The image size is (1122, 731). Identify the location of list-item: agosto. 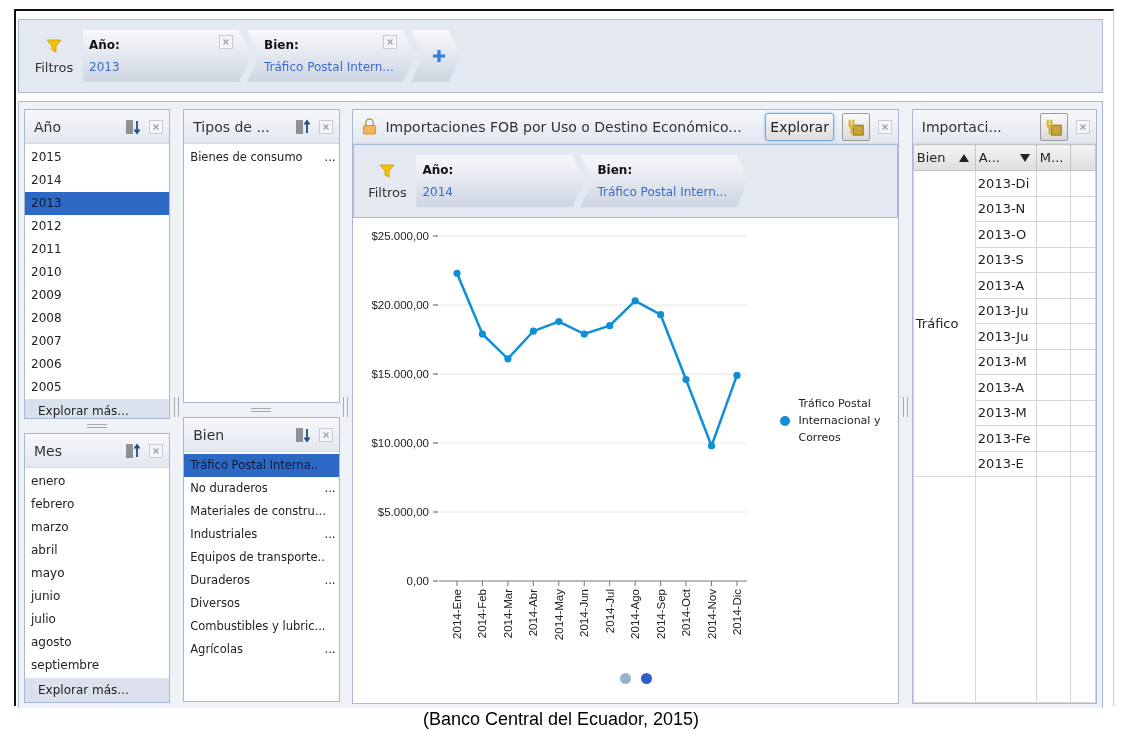
(97, 642).